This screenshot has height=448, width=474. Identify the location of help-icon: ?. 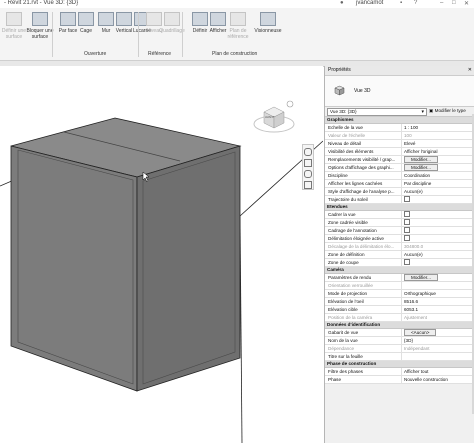
(415, 3).